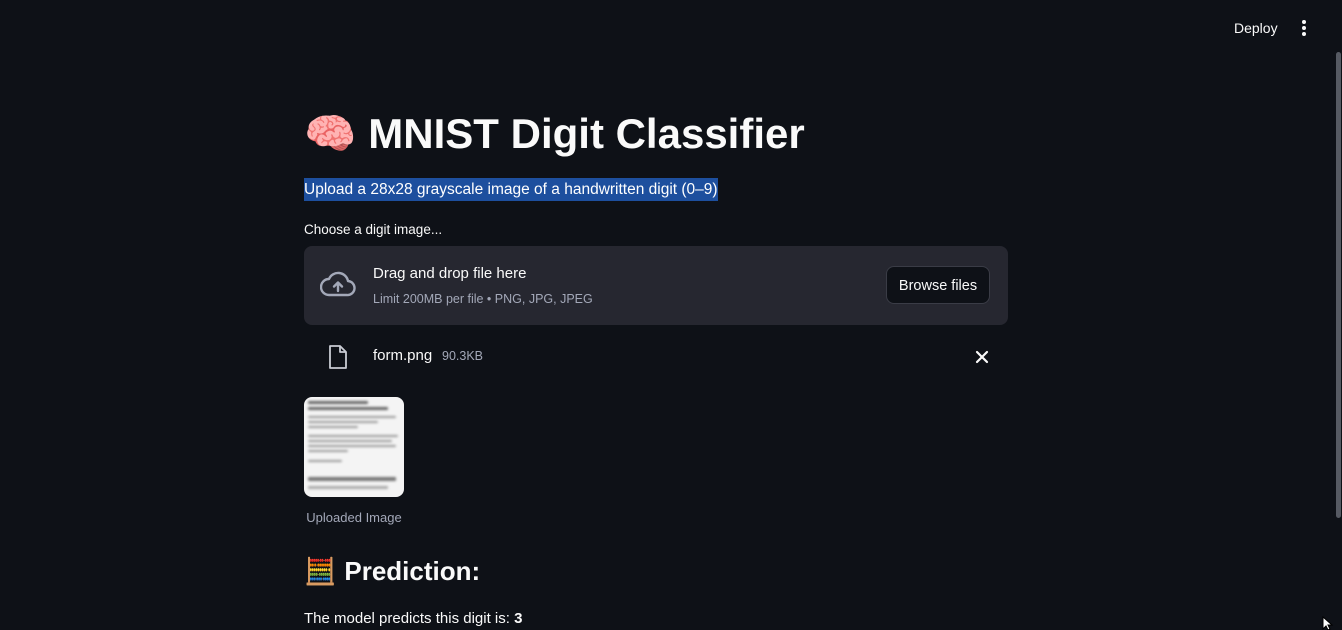  Describe the element at coordinates (412, 571) in the screenshot. I see `prediction-heading-text: Prediction:` at that location.